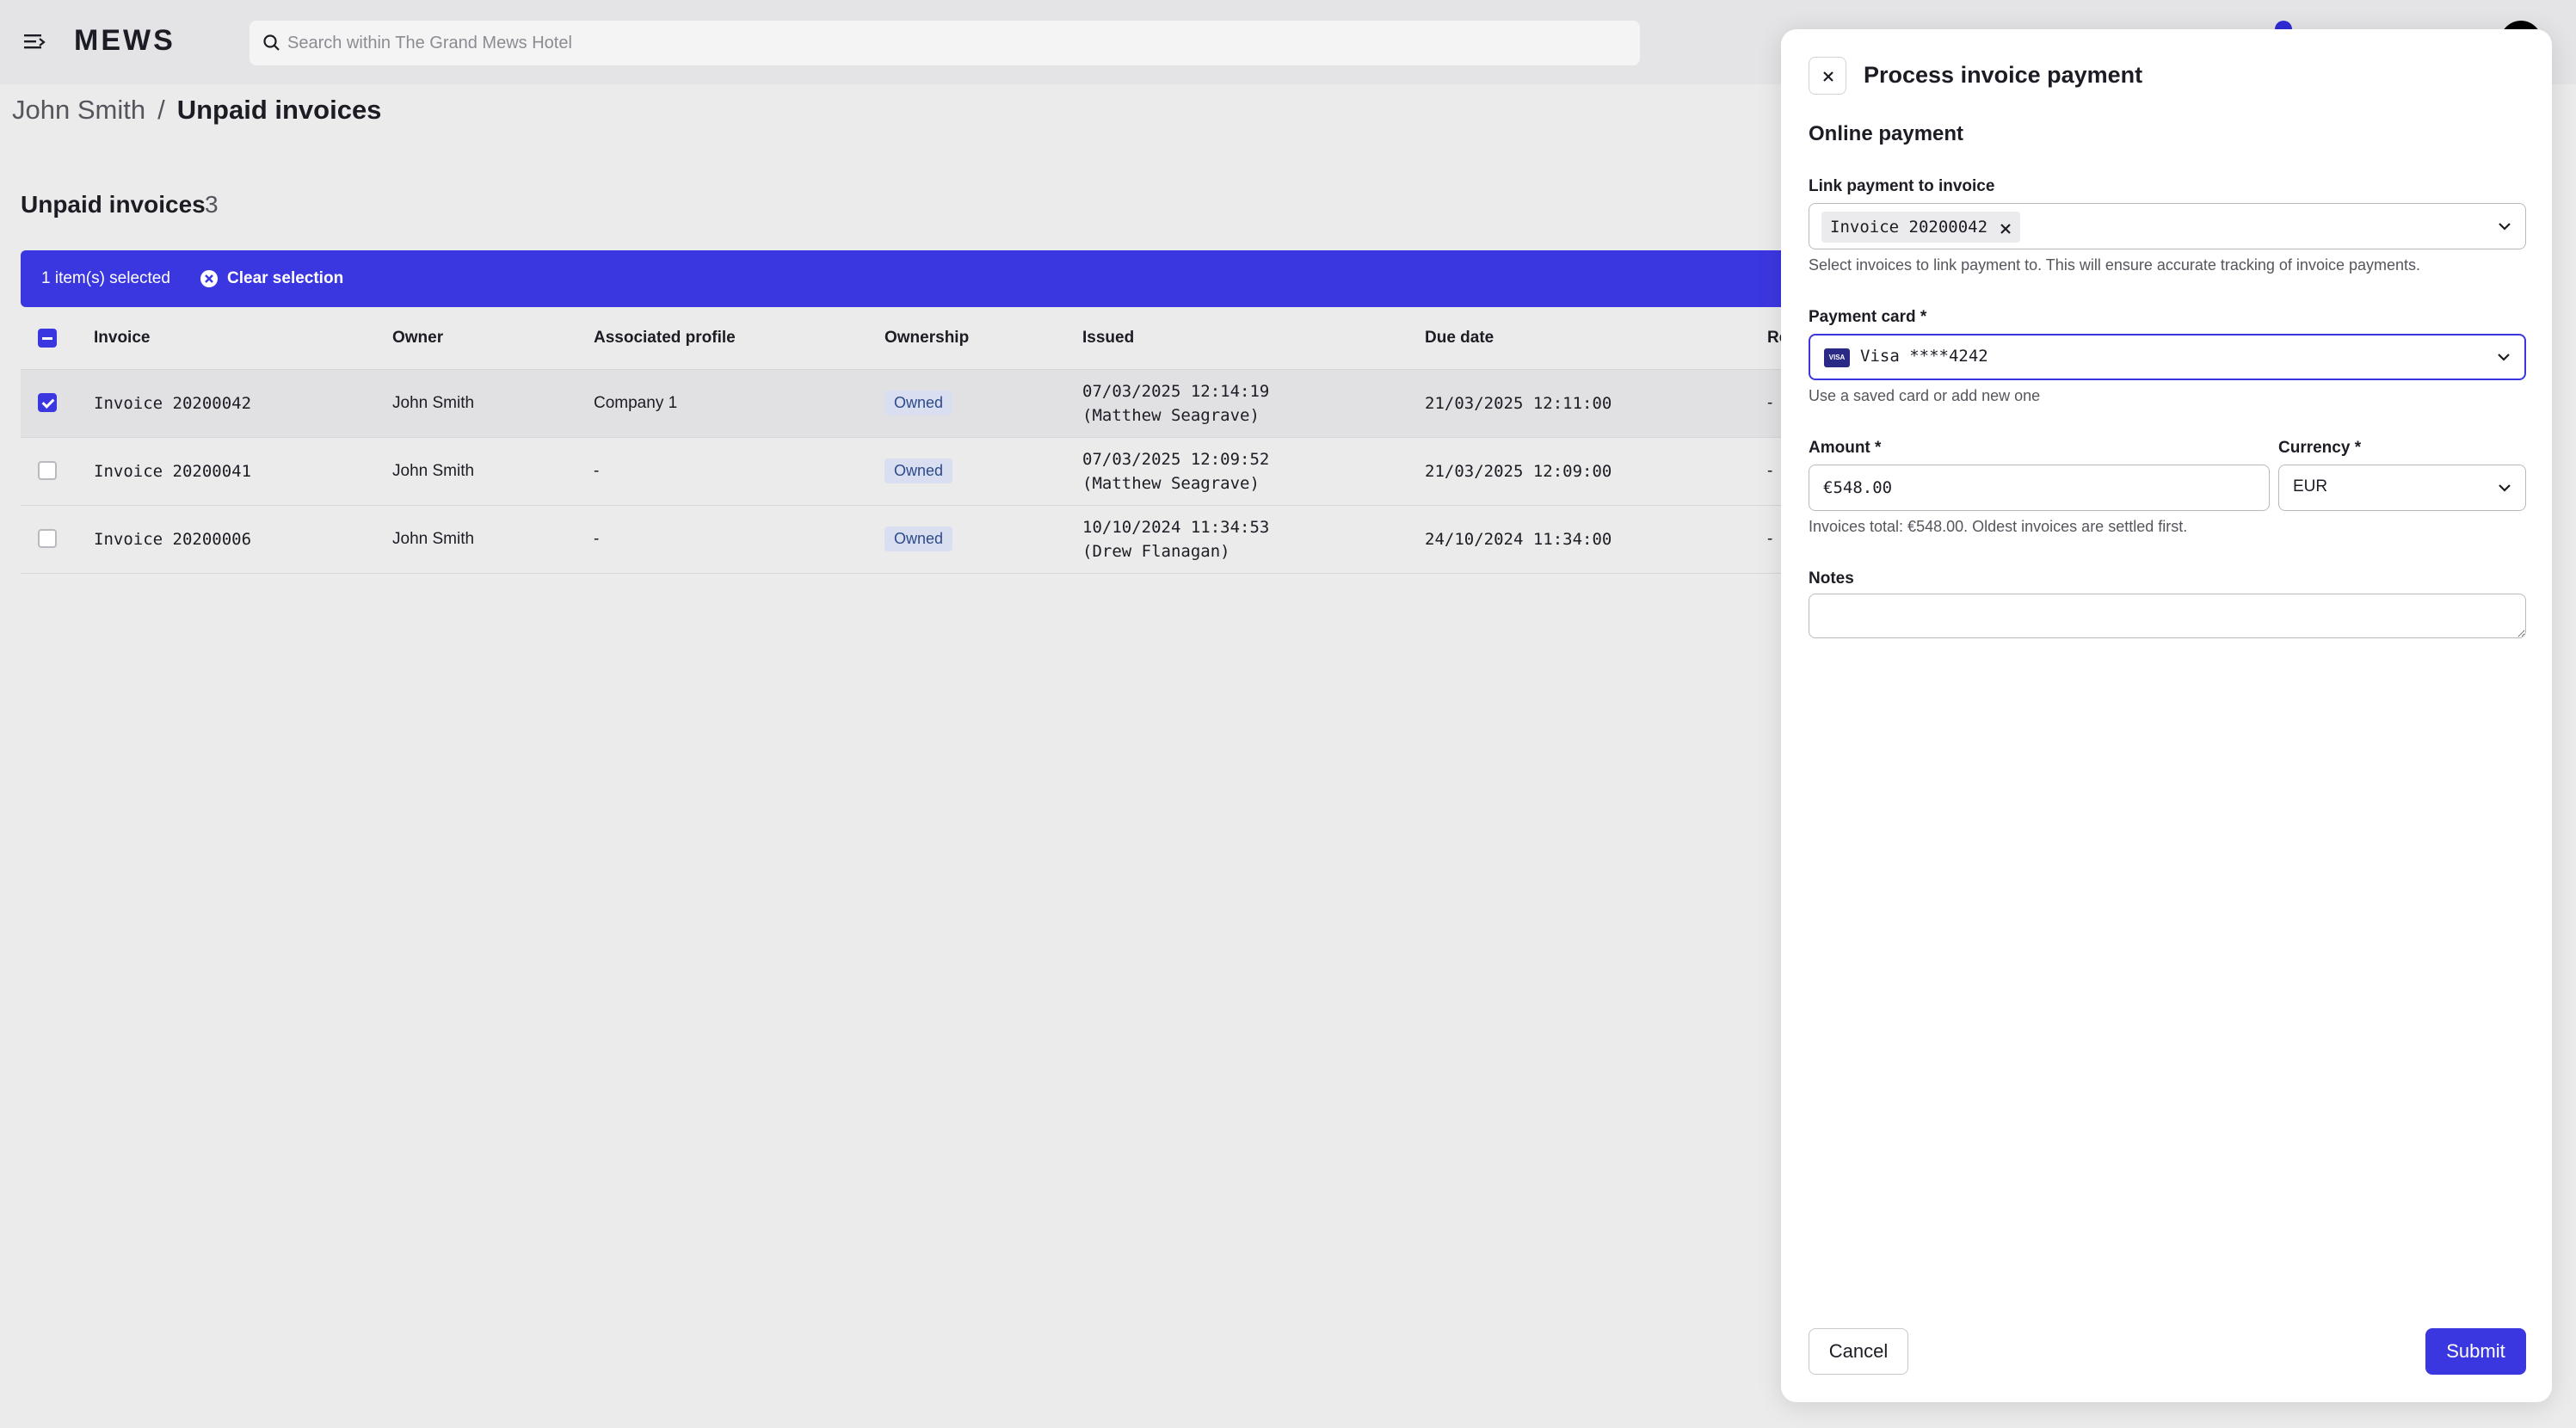  Describe the element at coordinates (2402, 488) in the screenshot. I see `currency-select: EUR` at that location.